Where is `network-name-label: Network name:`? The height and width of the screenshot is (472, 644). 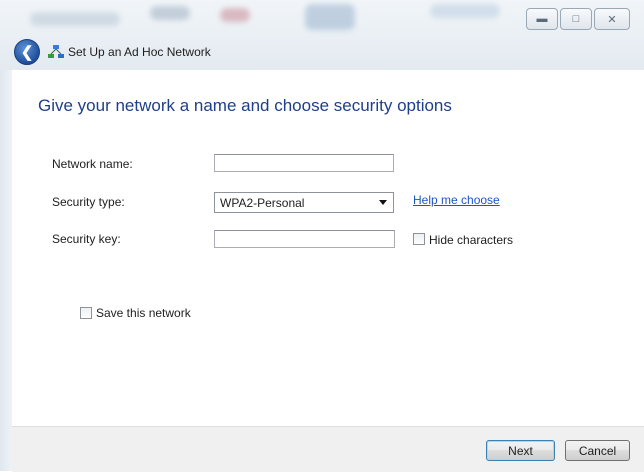 network-name-label: Network name: is located at coordinates (92, 164).